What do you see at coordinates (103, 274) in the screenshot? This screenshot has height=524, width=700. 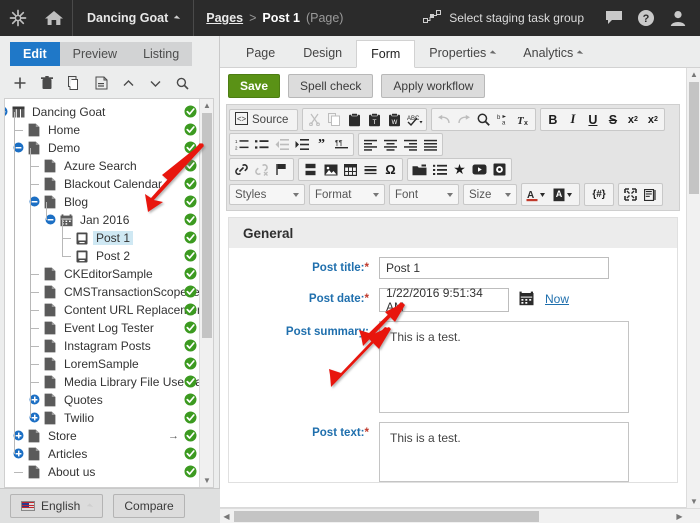 I see `tree-item-ckeditorsample: CKEditorSample` at bounding box center [103, 274].